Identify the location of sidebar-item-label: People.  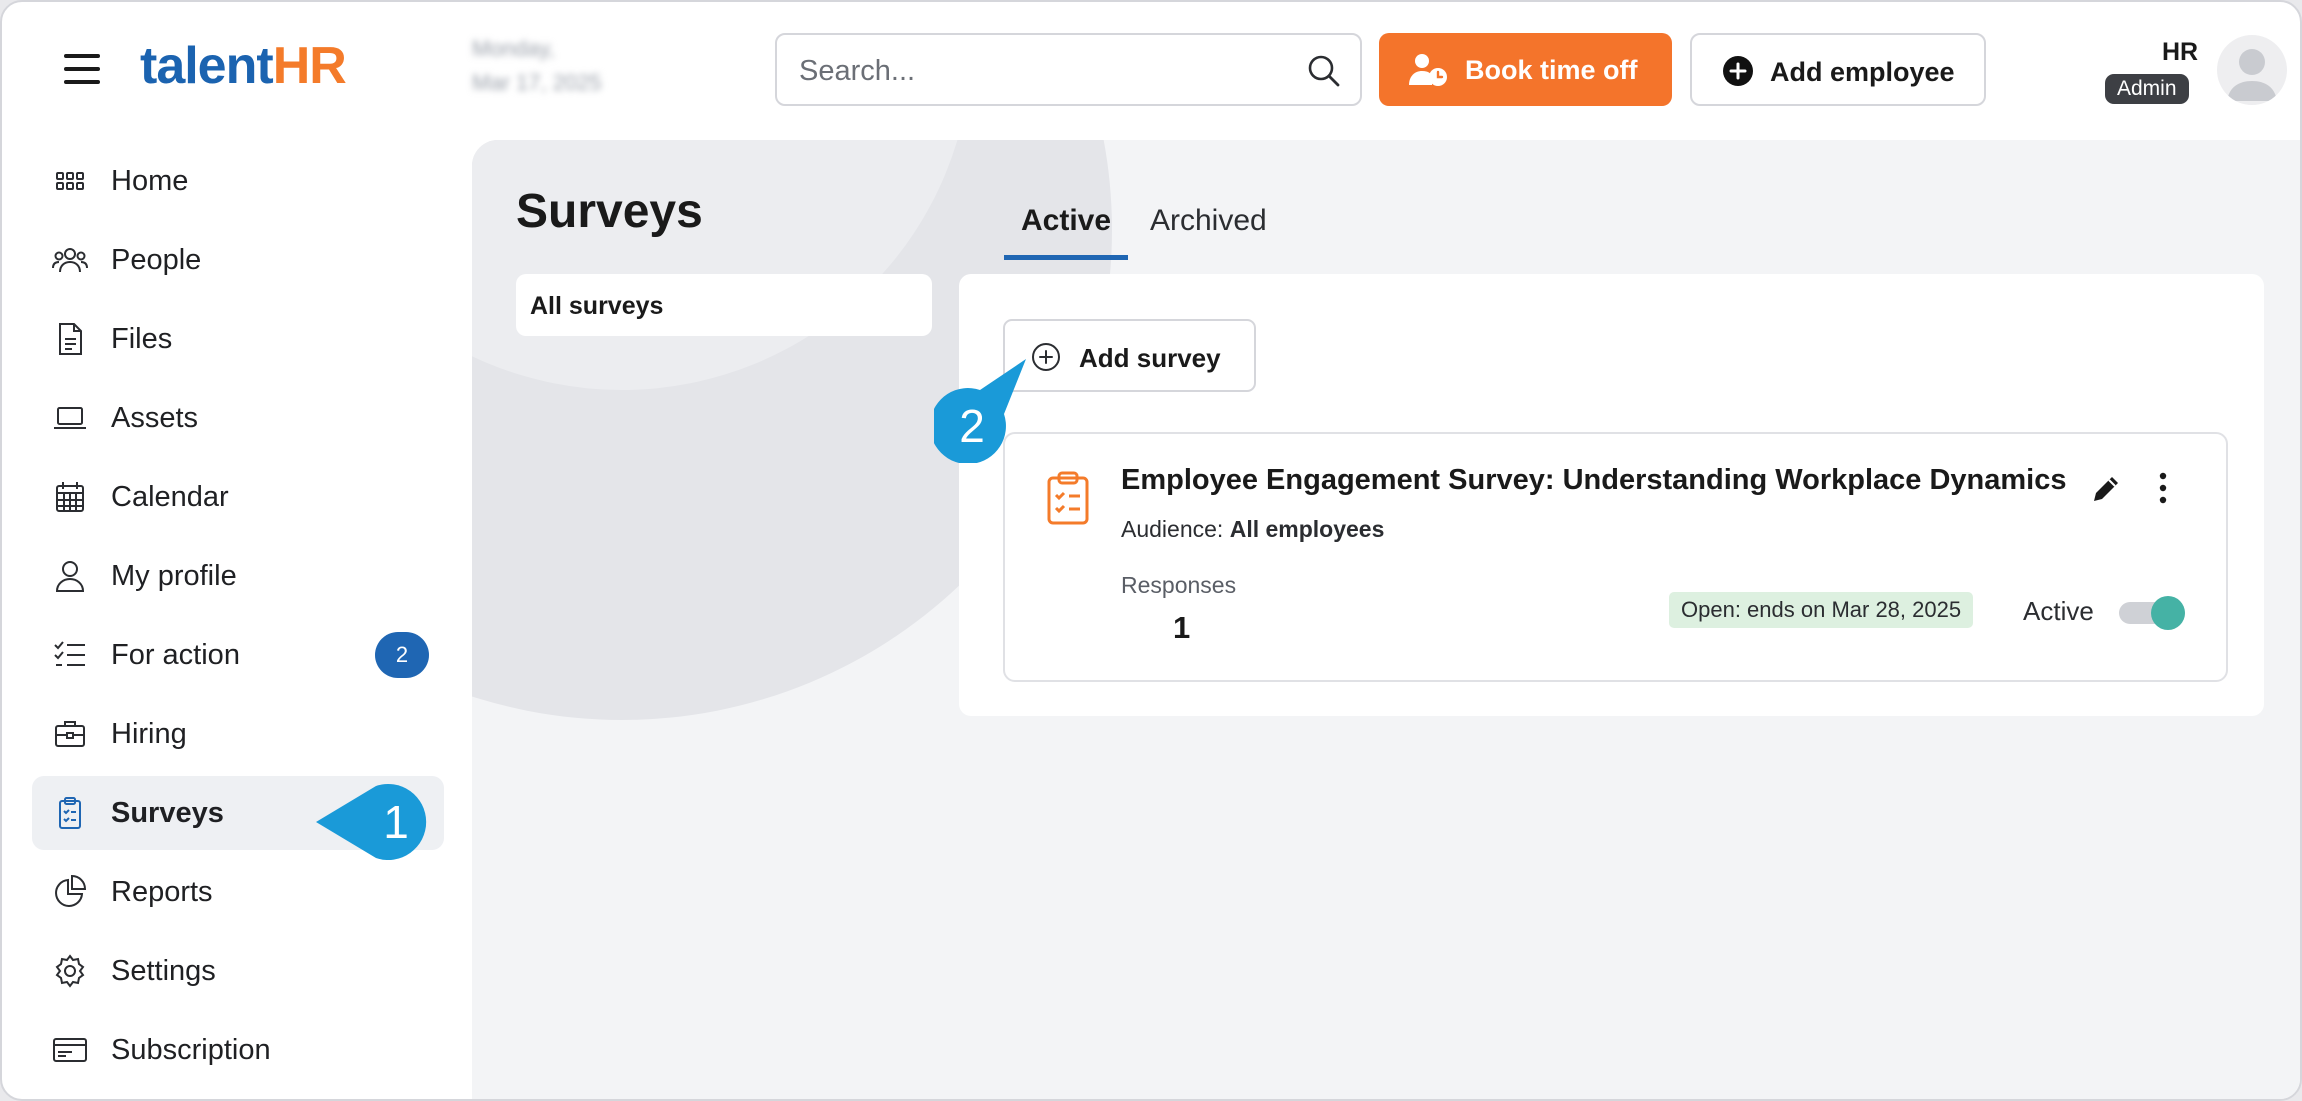
(156, 260).